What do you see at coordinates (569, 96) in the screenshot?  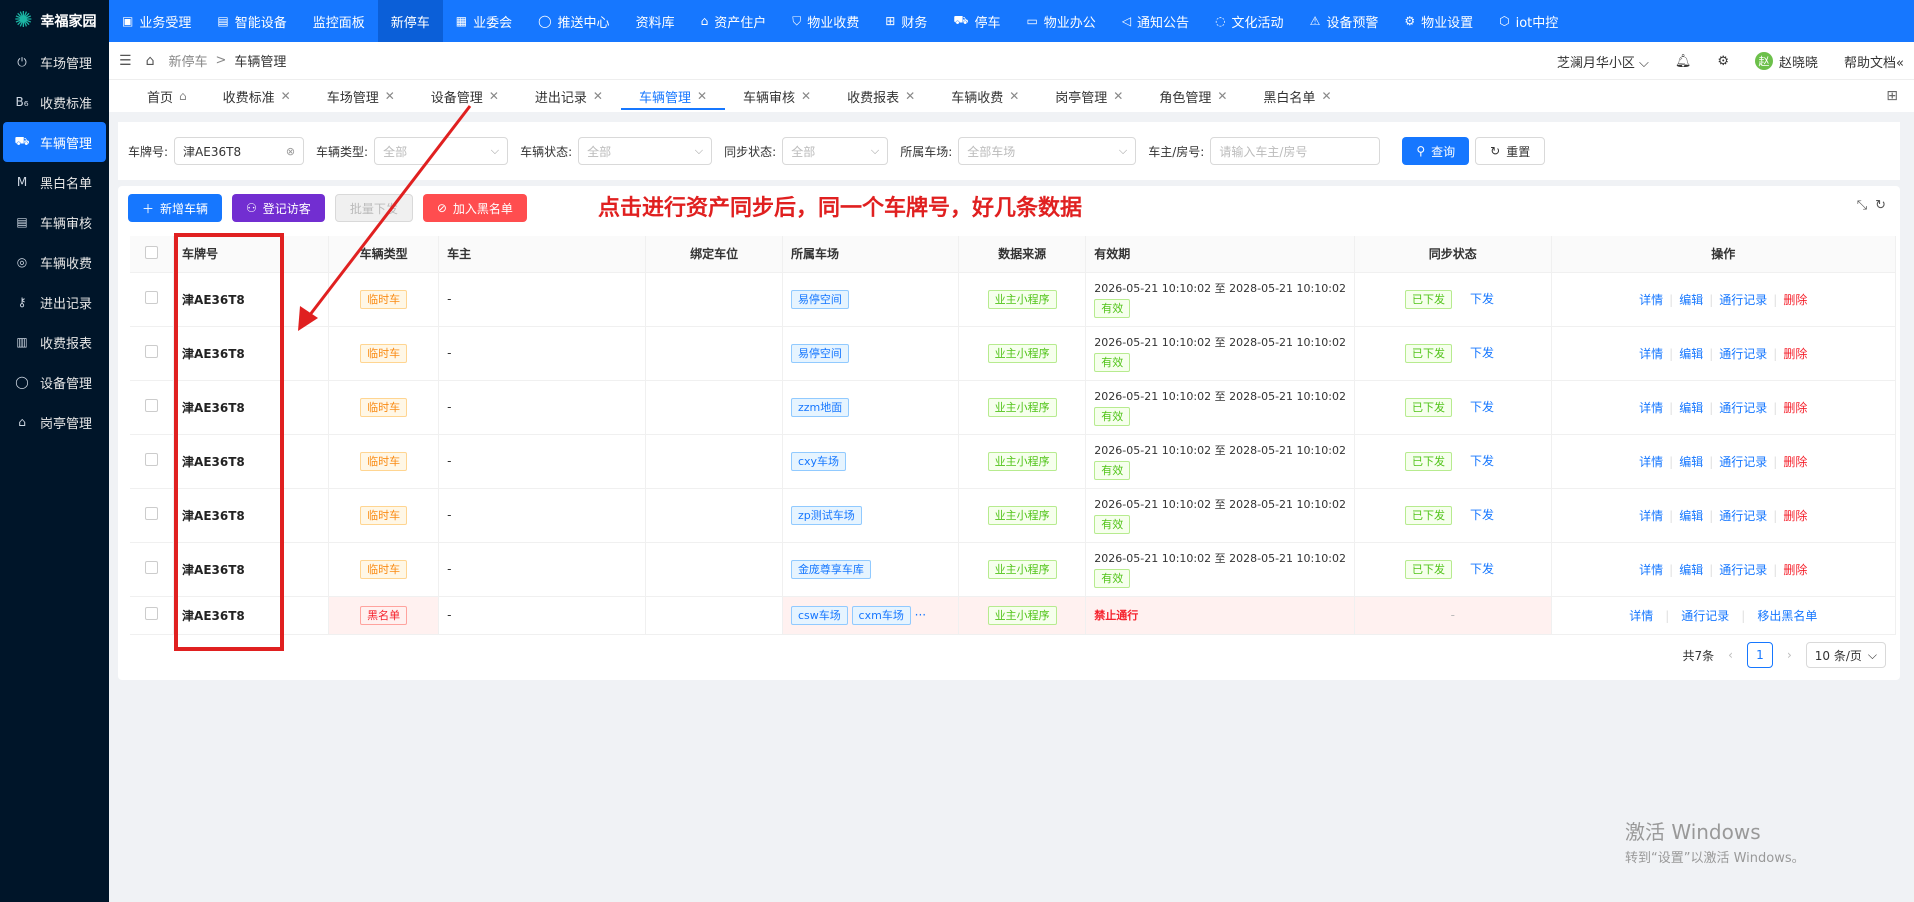 I see `tab-4: 进出记录 ✕` at bounding box center [569, 96].